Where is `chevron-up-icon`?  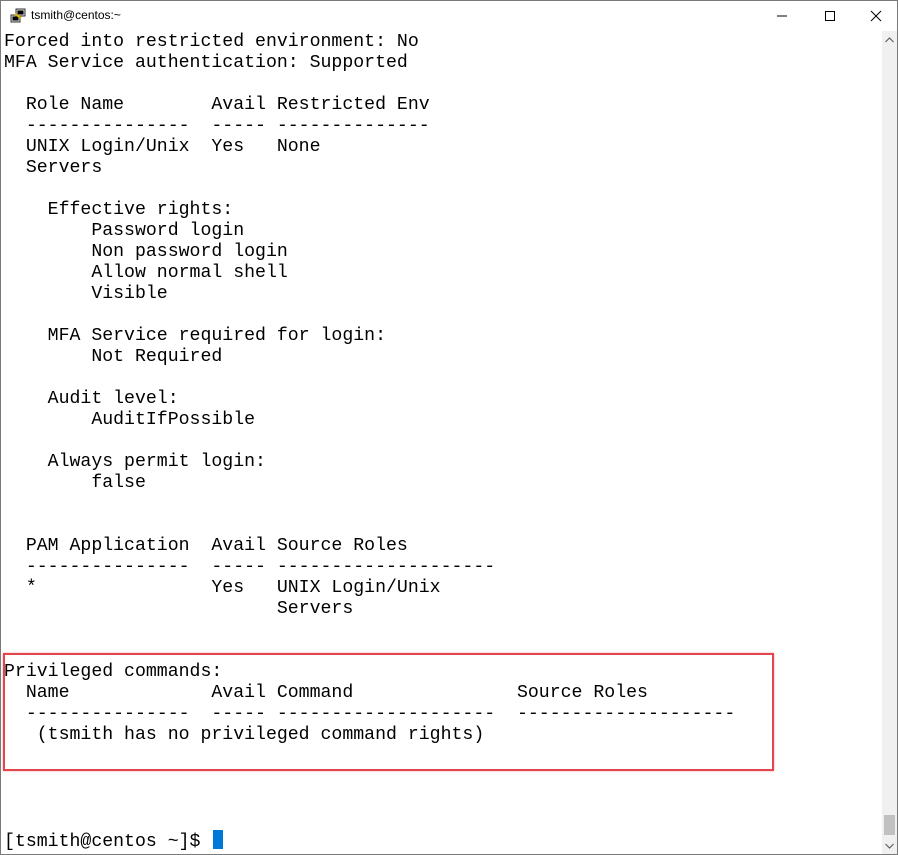 chevron-up-icon is located at coordinates (889, 39).